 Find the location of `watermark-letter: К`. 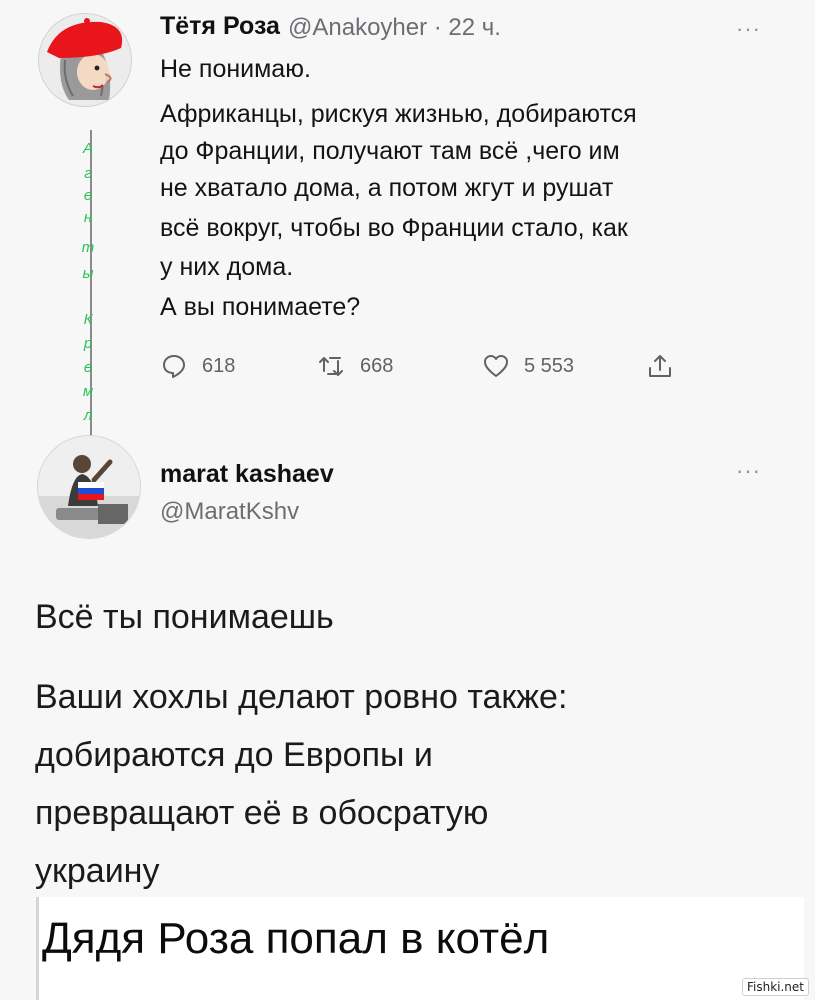

watermark-letter: К is located at coordinates (88, 319).